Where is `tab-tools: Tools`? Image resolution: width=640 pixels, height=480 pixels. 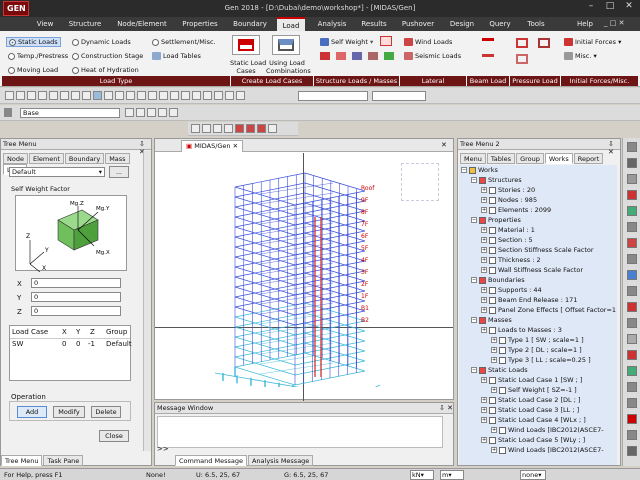
tab-tools: Tools is located at coordinates (536, 24).